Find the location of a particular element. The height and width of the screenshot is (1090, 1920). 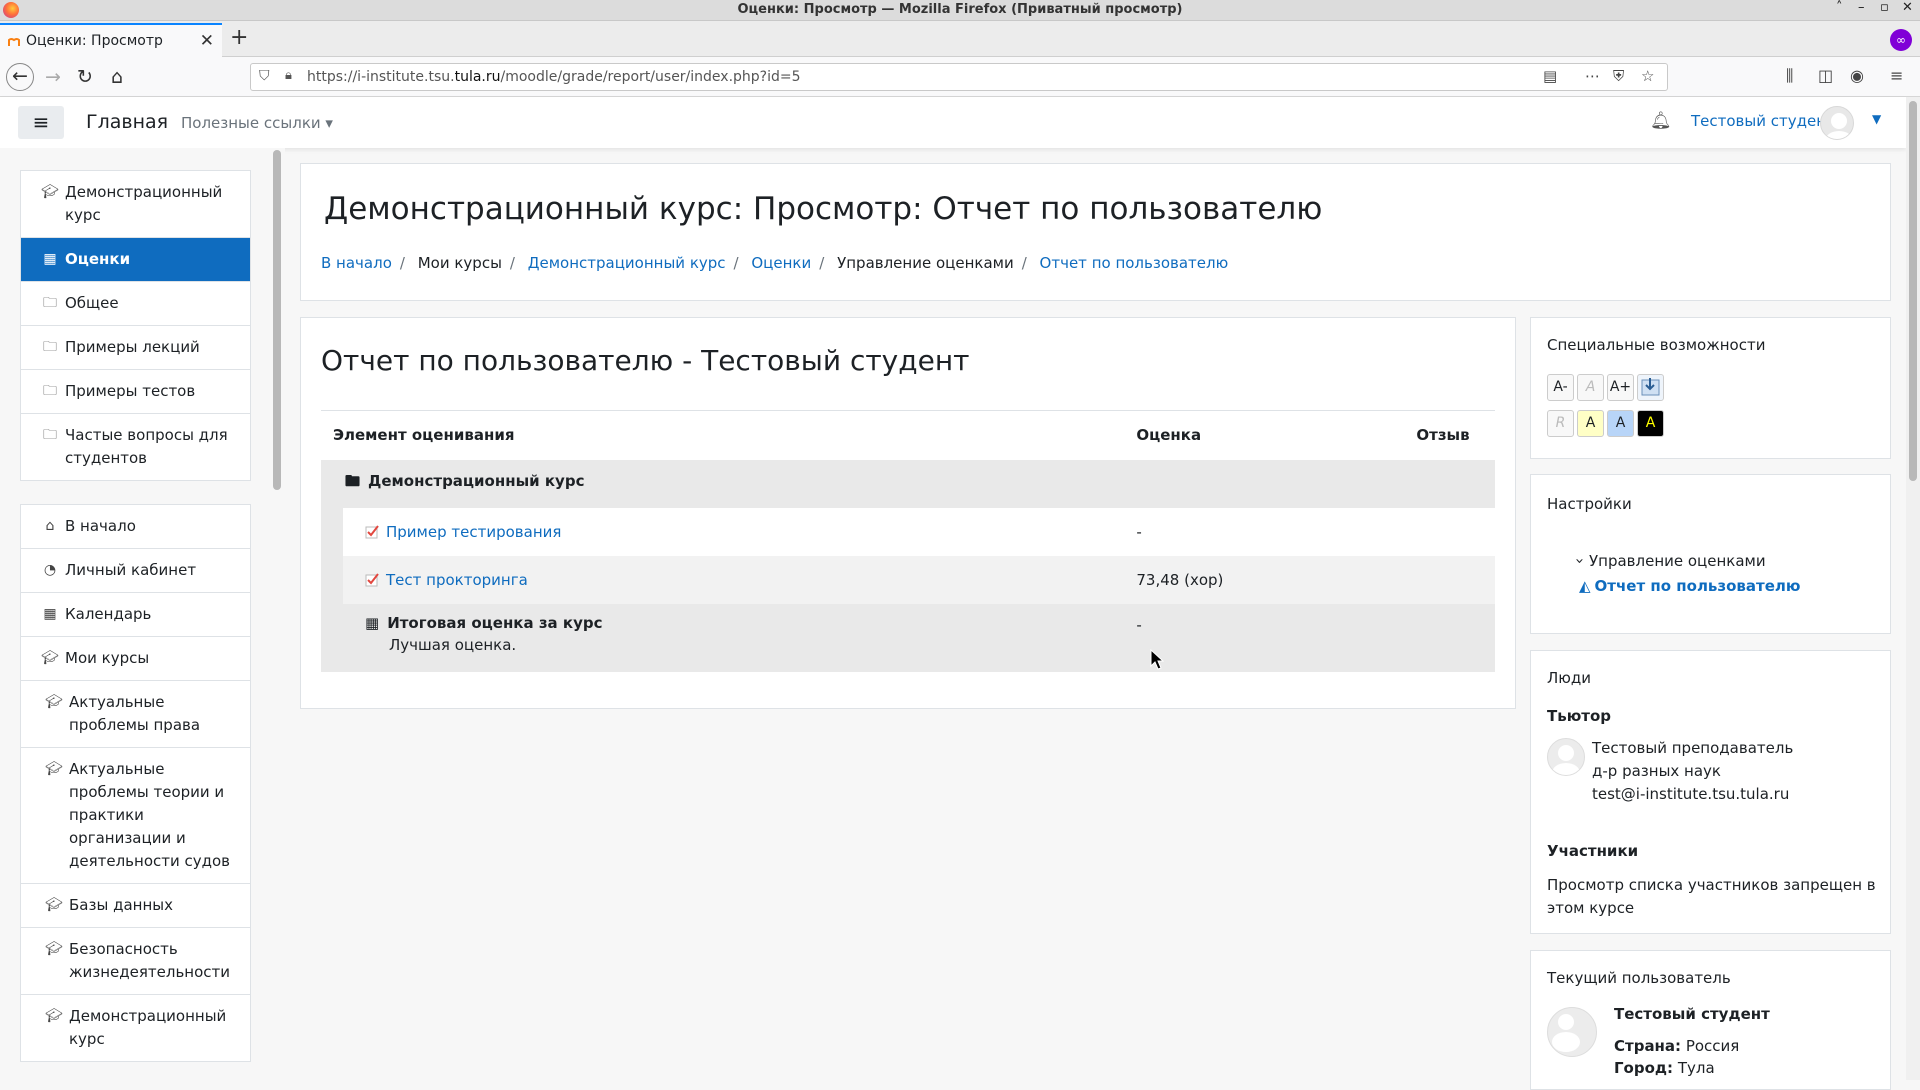

window-maximize-button: ▫ is located at coordinates (1884, 7).